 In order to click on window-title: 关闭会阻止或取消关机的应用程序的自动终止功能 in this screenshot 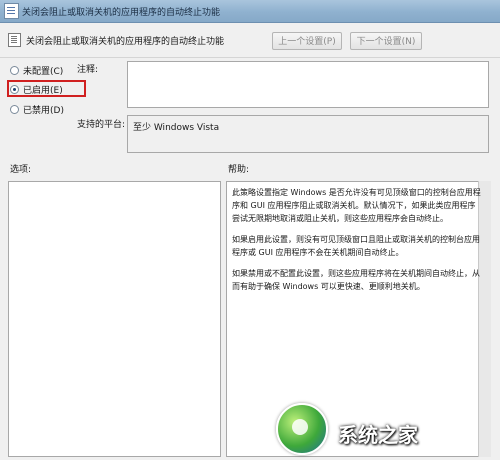, I will do `click(121, 13)`.